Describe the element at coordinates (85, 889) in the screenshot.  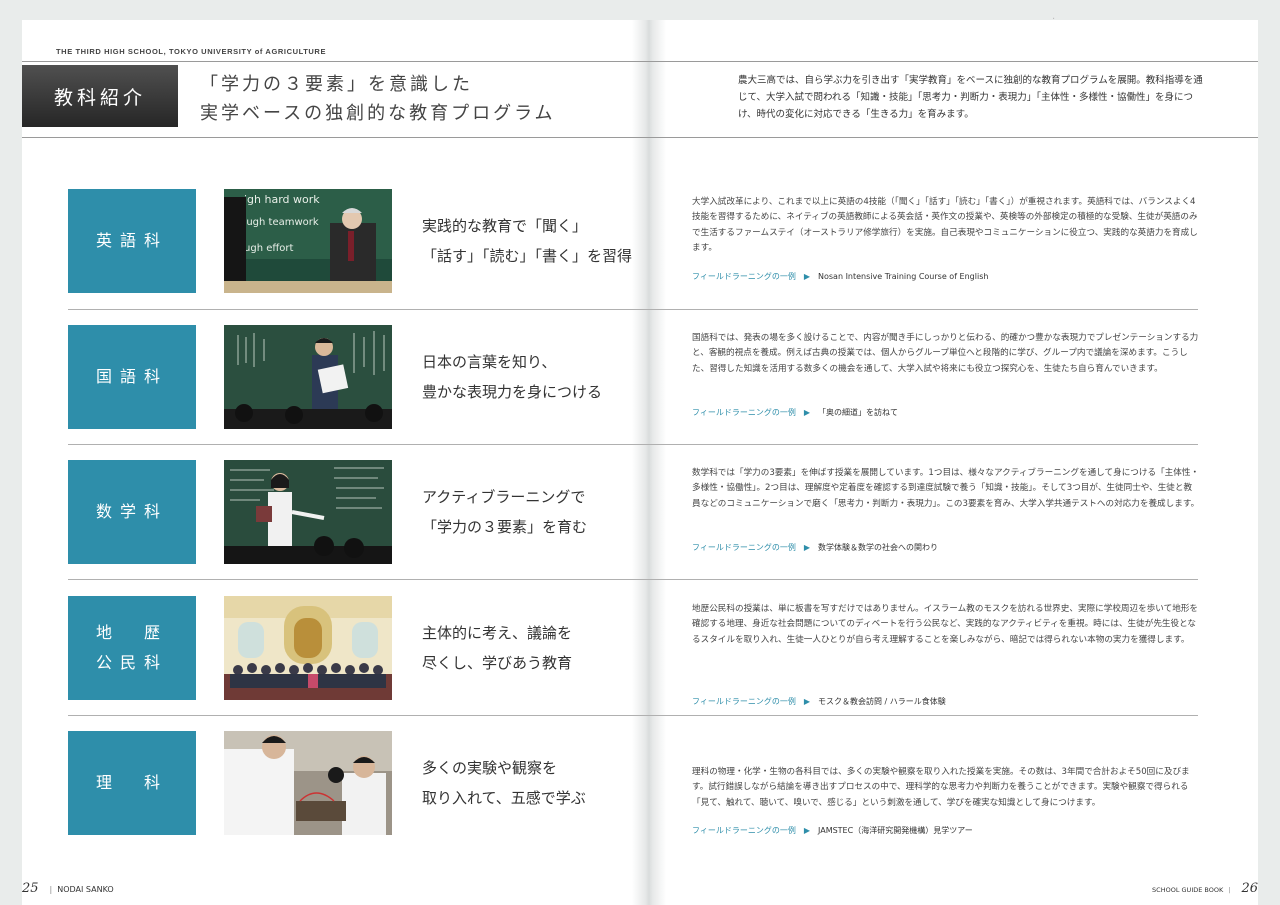
I see `footer-left-text: NODAI SANKO` at that location.